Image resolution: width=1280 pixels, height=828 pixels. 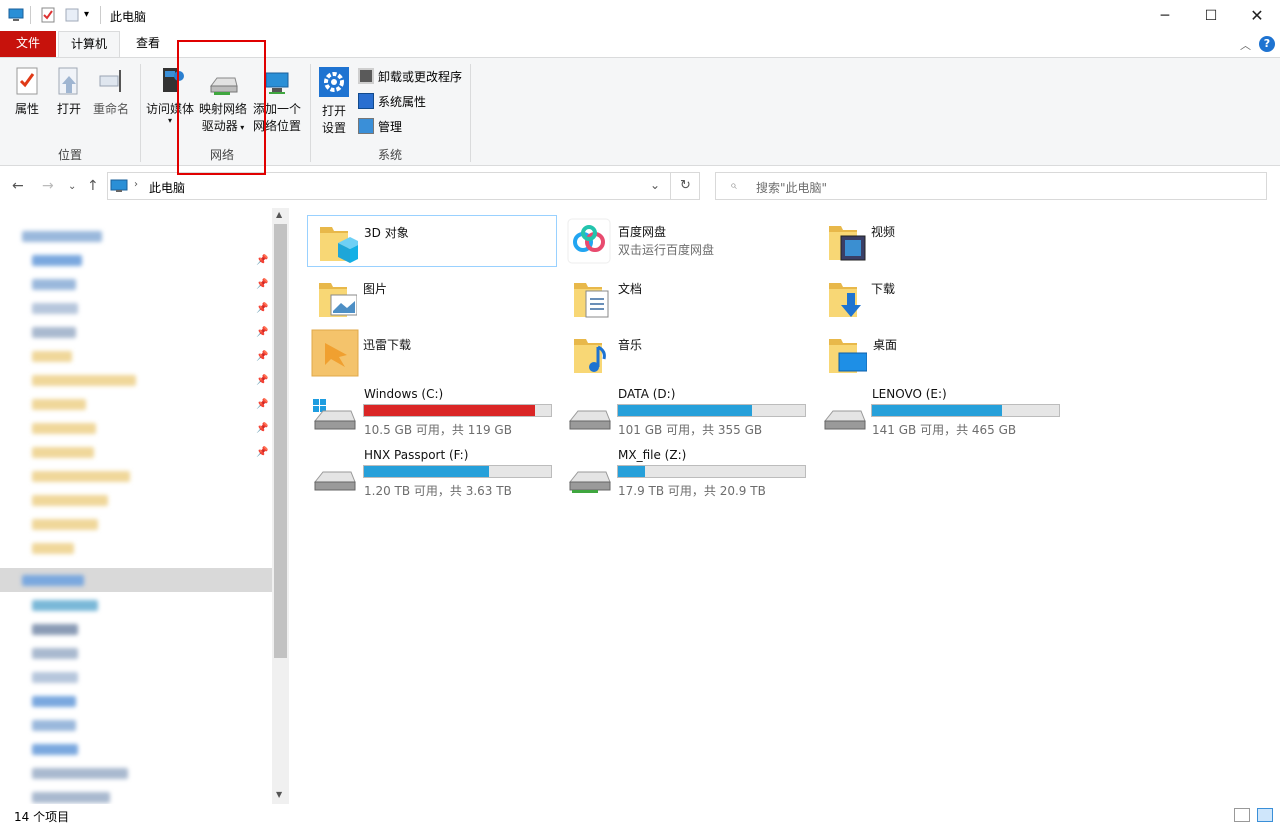 I want to click on drive-windows-c: Windows (C:) 10.5 GB 可用，共 119 GB, so click(x=432, y=411).